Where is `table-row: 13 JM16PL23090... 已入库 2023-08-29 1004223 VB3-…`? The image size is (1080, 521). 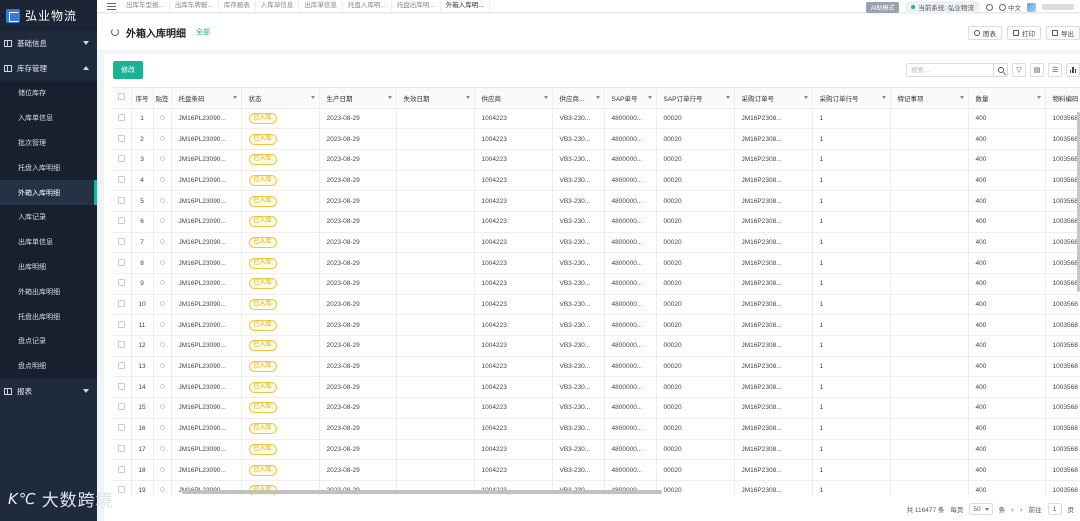 table-row: 13 JM16PL23090... 已入库 2023-08-29 1004223 VB3-… is located at coordinates (596, 367).